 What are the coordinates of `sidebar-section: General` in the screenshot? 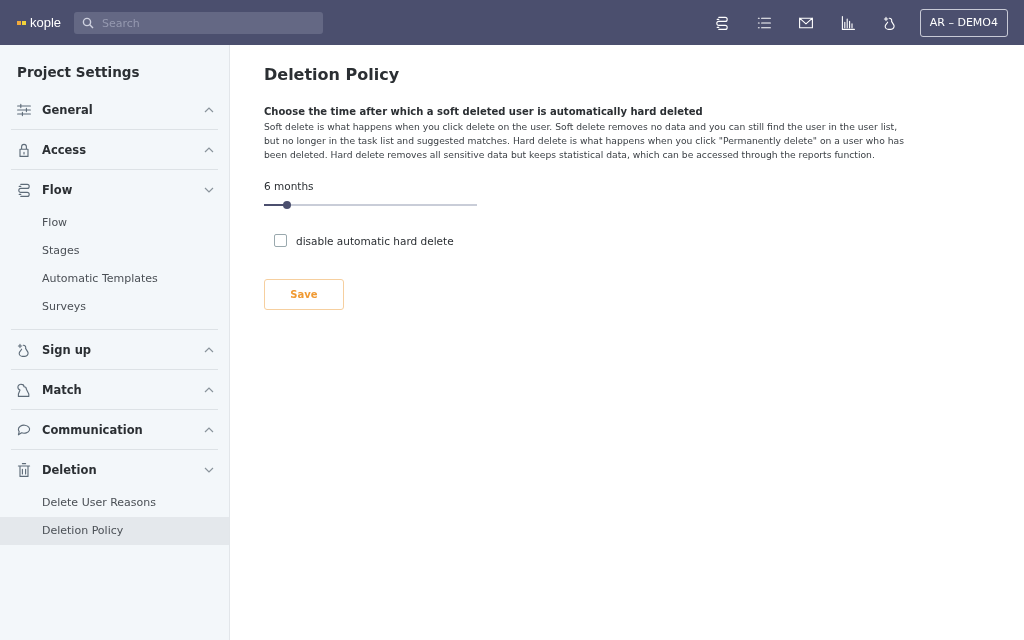 It's located at (114, 109).